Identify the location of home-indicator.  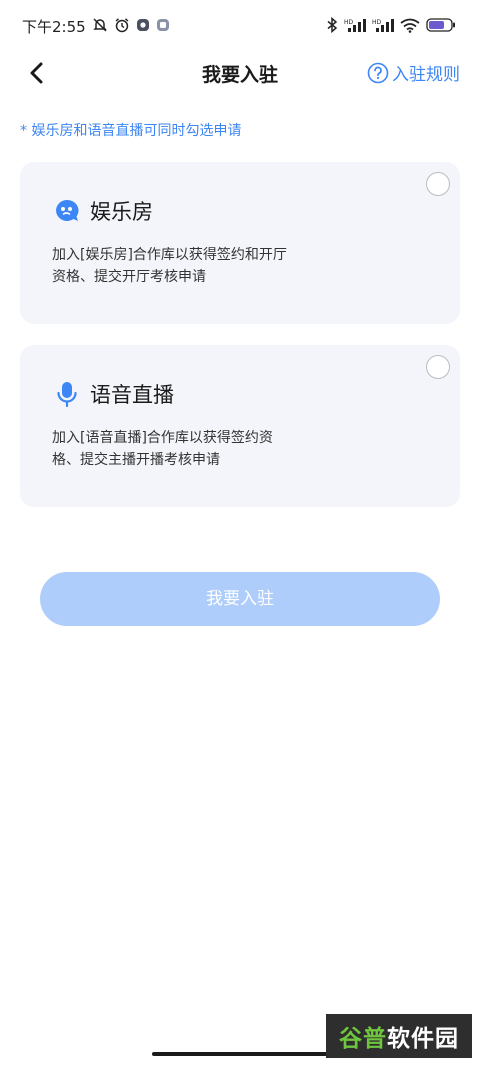
(240, 1054).